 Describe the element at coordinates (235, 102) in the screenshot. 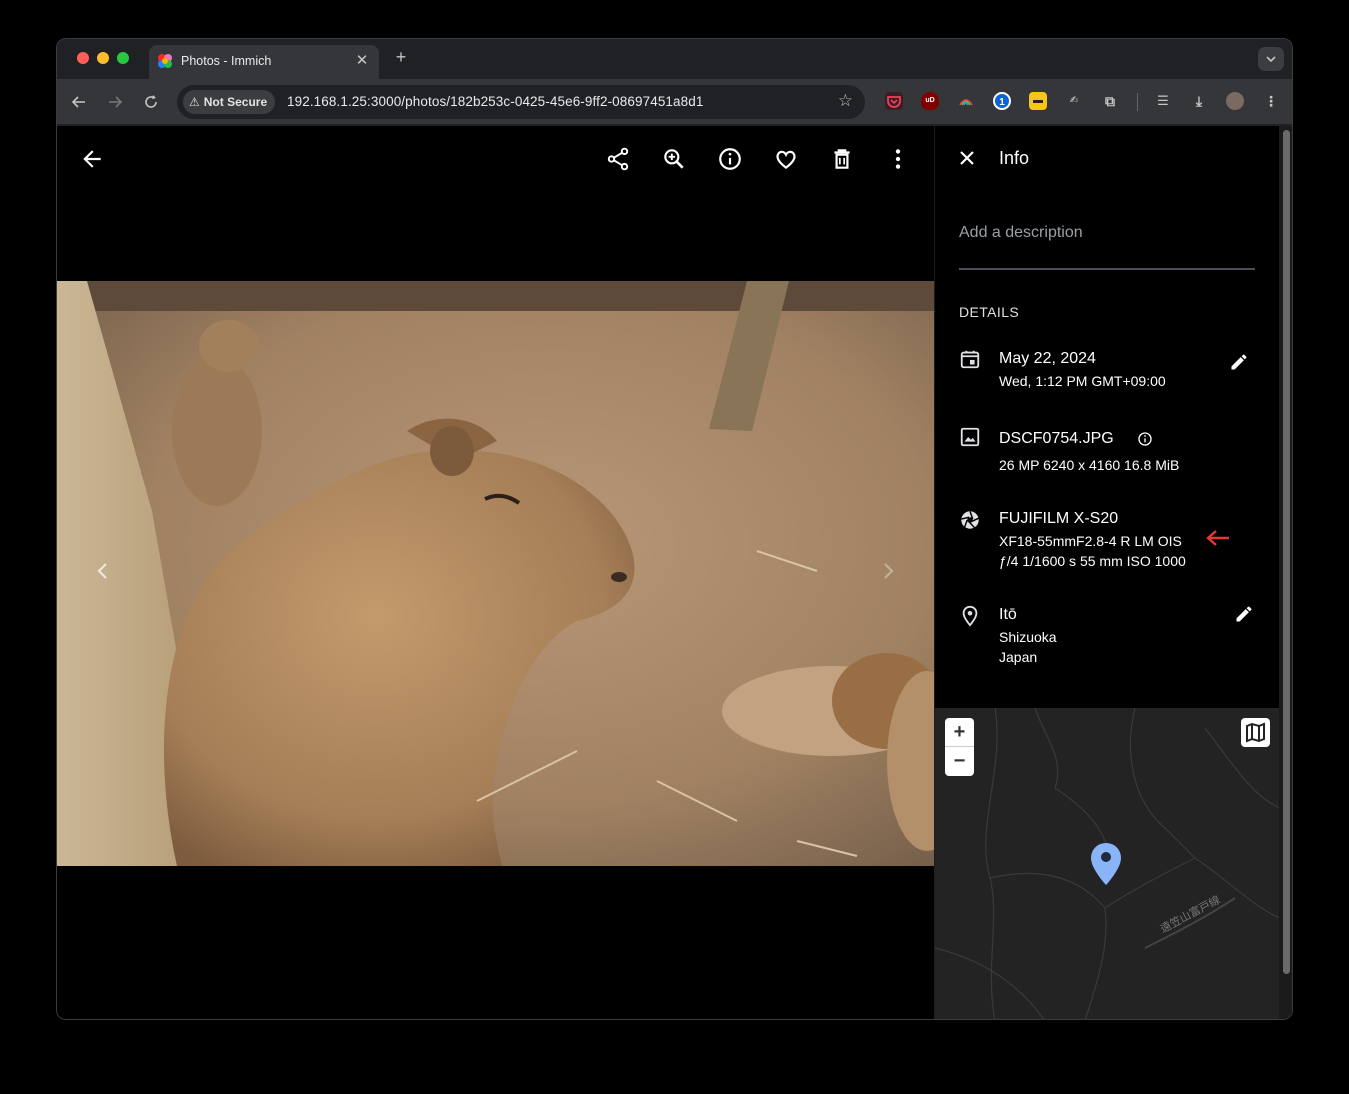

I see `security-label: Not Secure` at that location.